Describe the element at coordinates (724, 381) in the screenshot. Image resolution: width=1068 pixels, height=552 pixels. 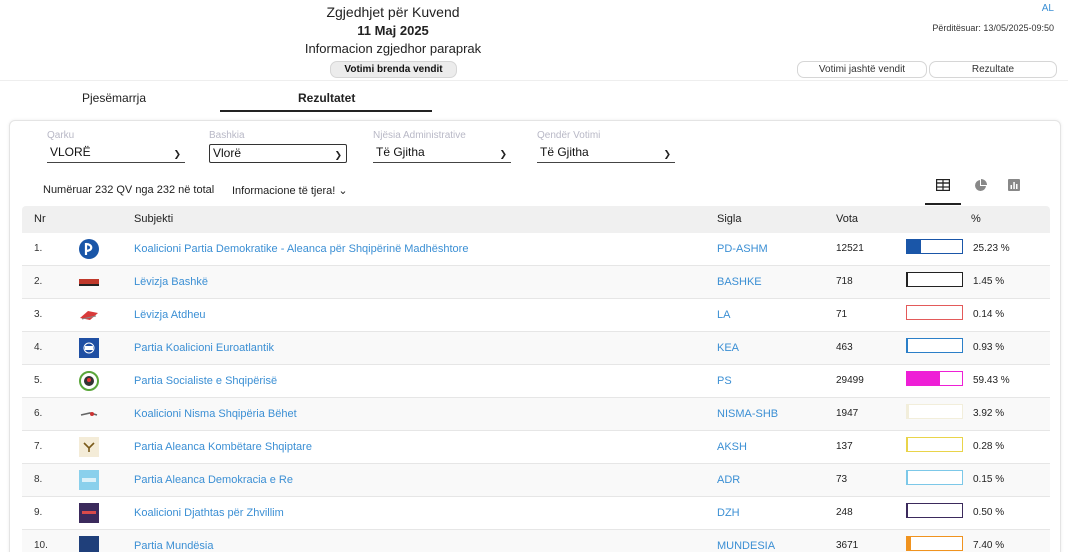
I see `party-sigla-link: PS` at that location.